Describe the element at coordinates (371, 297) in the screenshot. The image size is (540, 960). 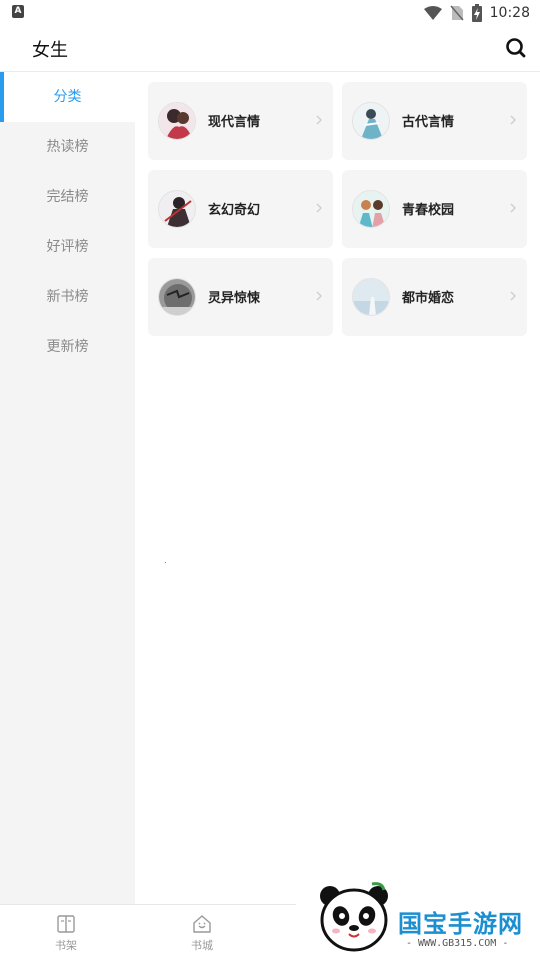
I see `urban-marriage-avatar` at that location.